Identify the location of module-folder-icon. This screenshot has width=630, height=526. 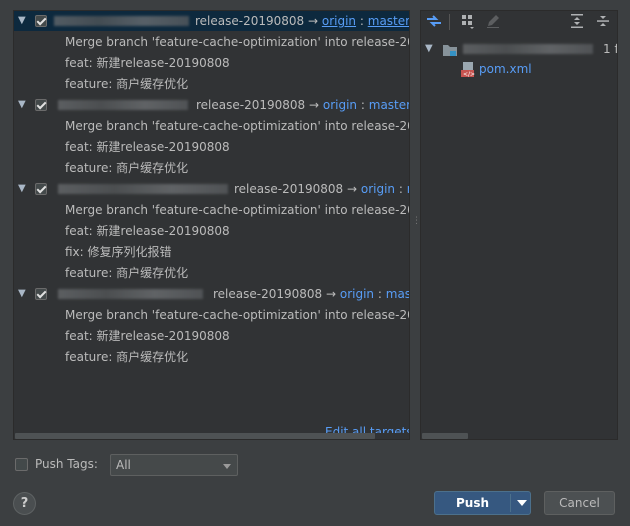
(450, 53).